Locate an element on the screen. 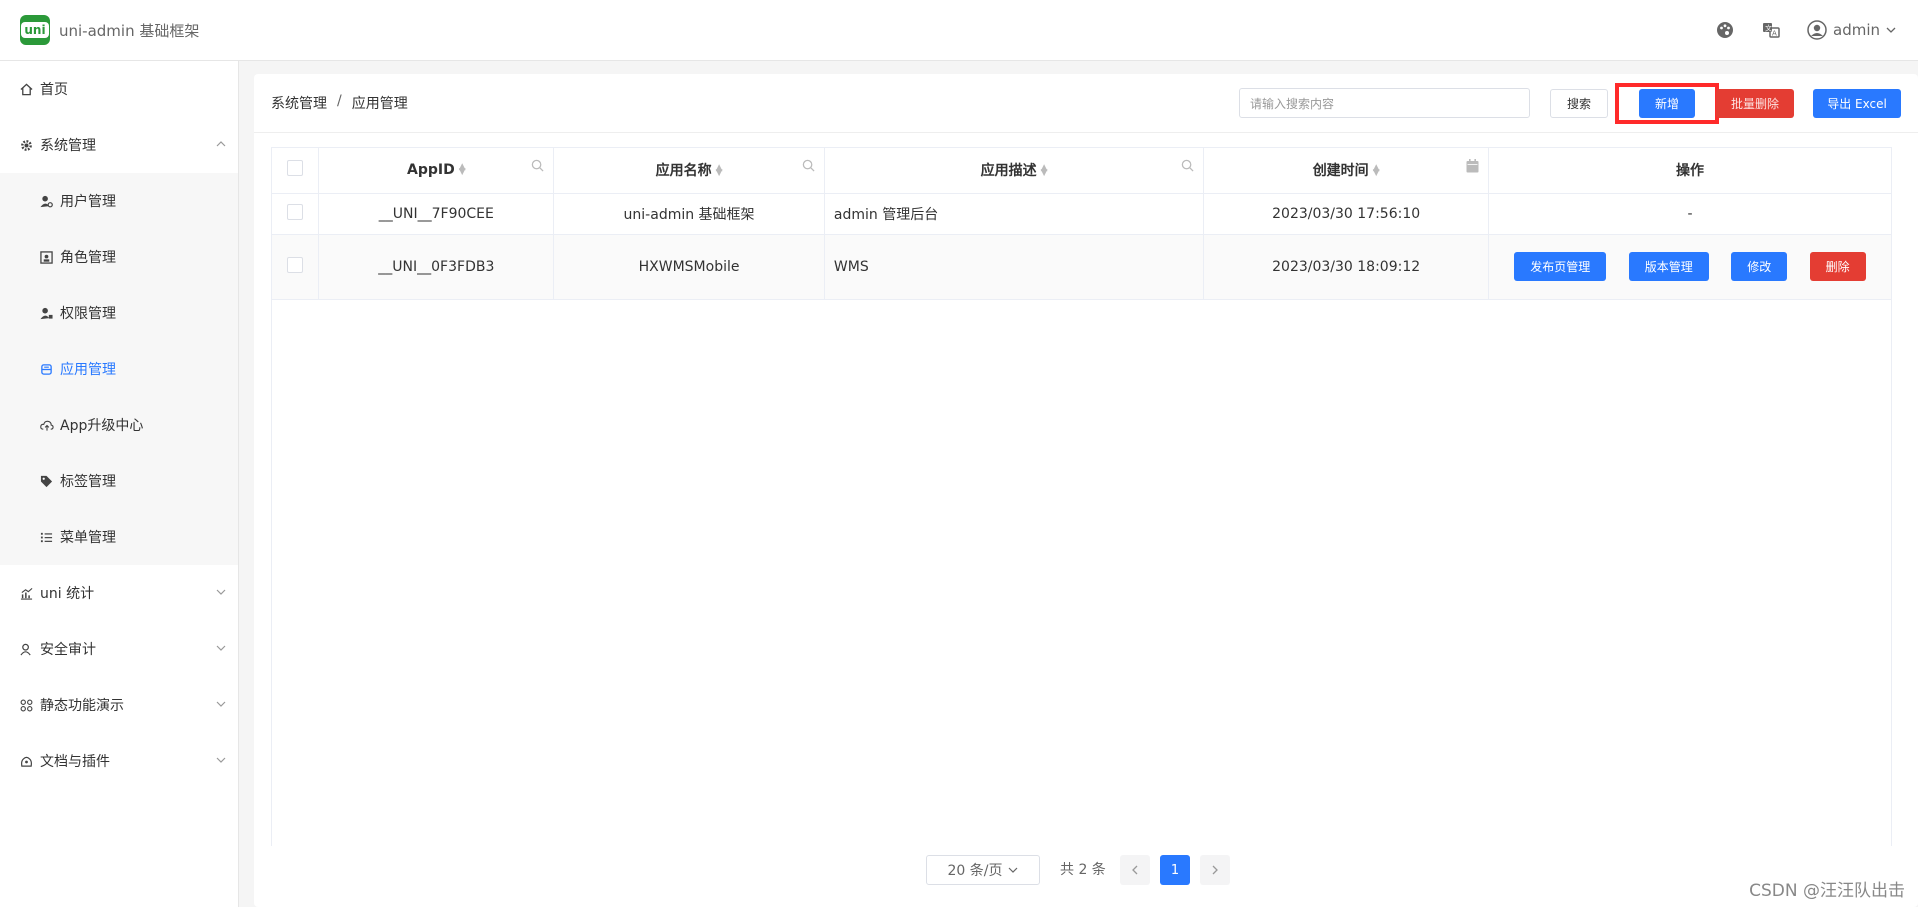  table-header-row: AppID ▲ ▼ 应用名称 ▲ ▼ 应用描述 ▲ ▼ 创建时间 ▲ ▼ 操作 is located at coordinates (1081, 171).